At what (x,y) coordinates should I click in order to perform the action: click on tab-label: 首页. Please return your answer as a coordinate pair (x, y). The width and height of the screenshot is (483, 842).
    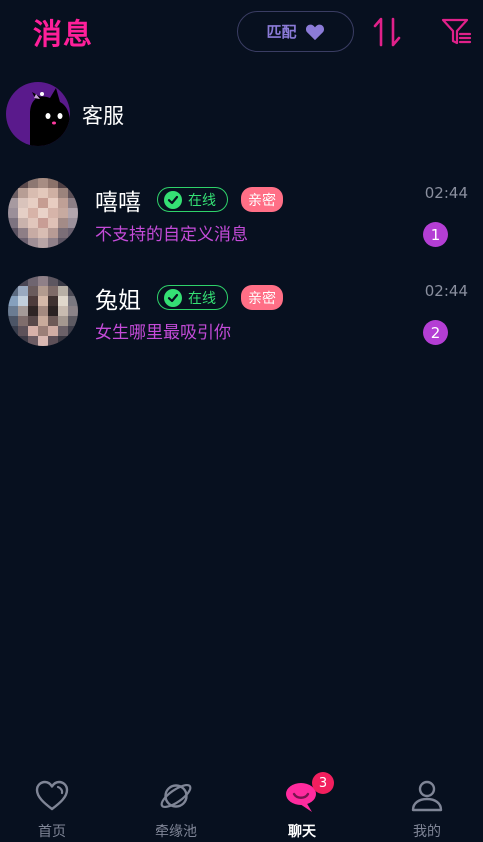
    Looking at the image, I should click on (52, 832).